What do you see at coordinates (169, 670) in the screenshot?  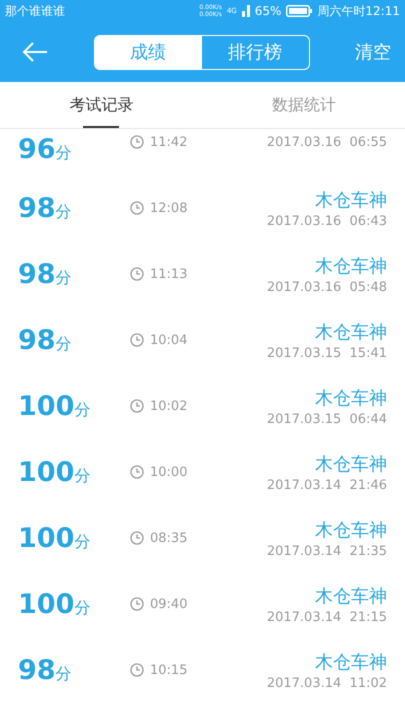 I see `duration: 10:15` at bounding box center [169, 670].